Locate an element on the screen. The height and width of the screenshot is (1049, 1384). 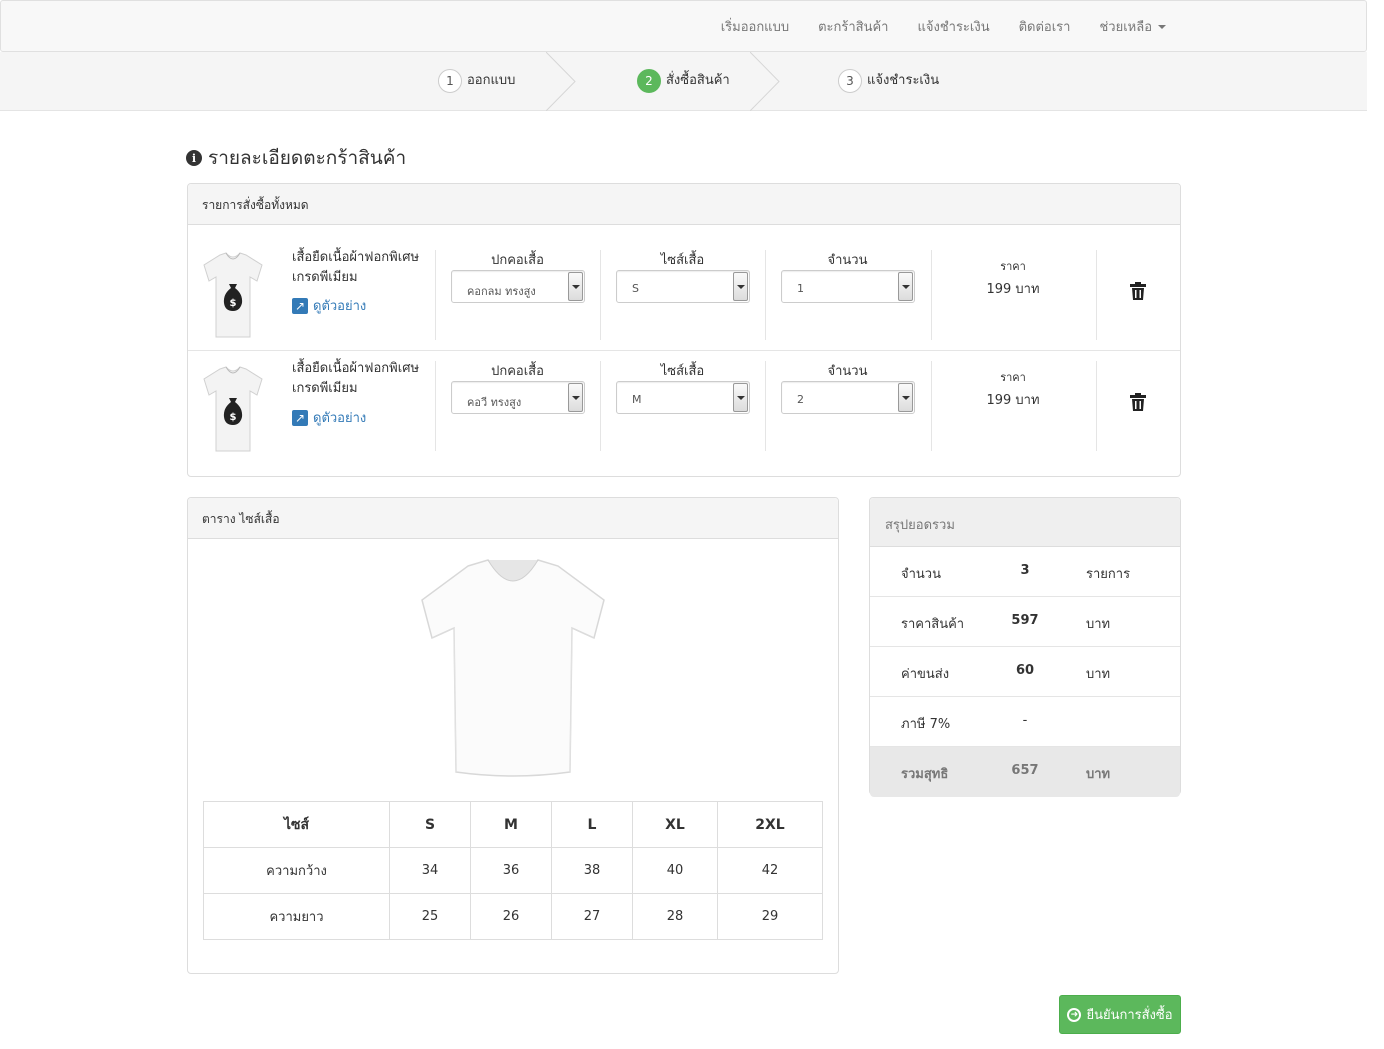
size-value: M is located at coordinates (637, 399).